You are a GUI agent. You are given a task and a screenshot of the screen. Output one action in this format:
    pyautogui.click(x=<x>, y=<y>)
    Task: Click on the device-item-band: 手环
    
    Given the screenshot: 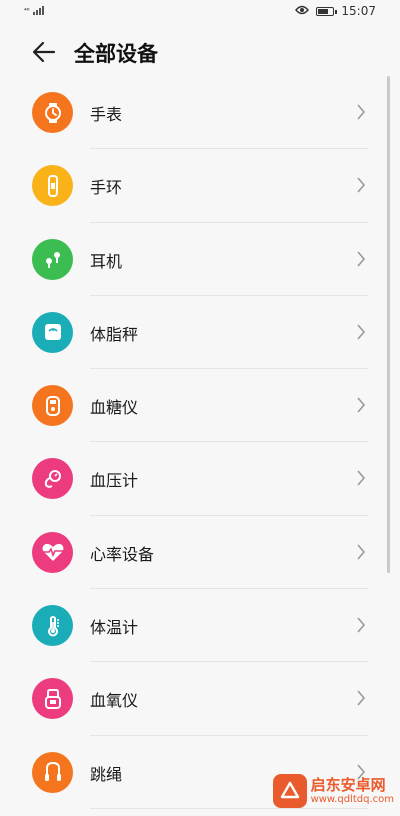 What is the action you would take?
    pyautogui.click(x=200, y=186)
    